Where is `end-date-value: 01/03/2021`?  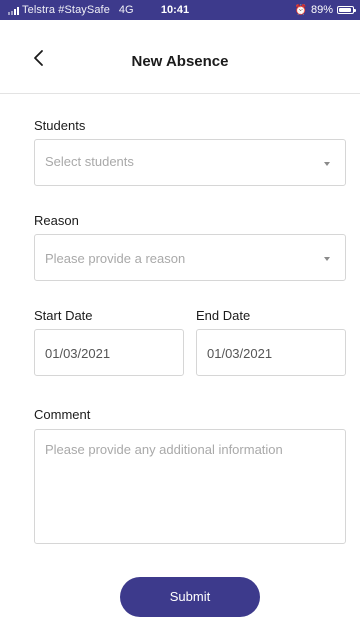 end-date-value: 01/03/2021 is located at coordinates (240, 353).